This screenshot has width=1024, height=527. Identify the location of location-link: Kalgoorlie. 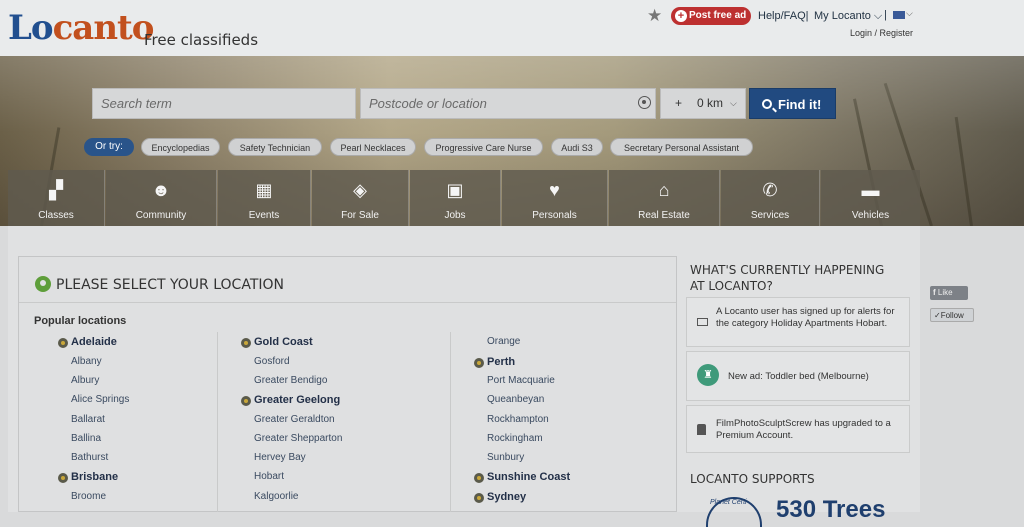
(276, 496).